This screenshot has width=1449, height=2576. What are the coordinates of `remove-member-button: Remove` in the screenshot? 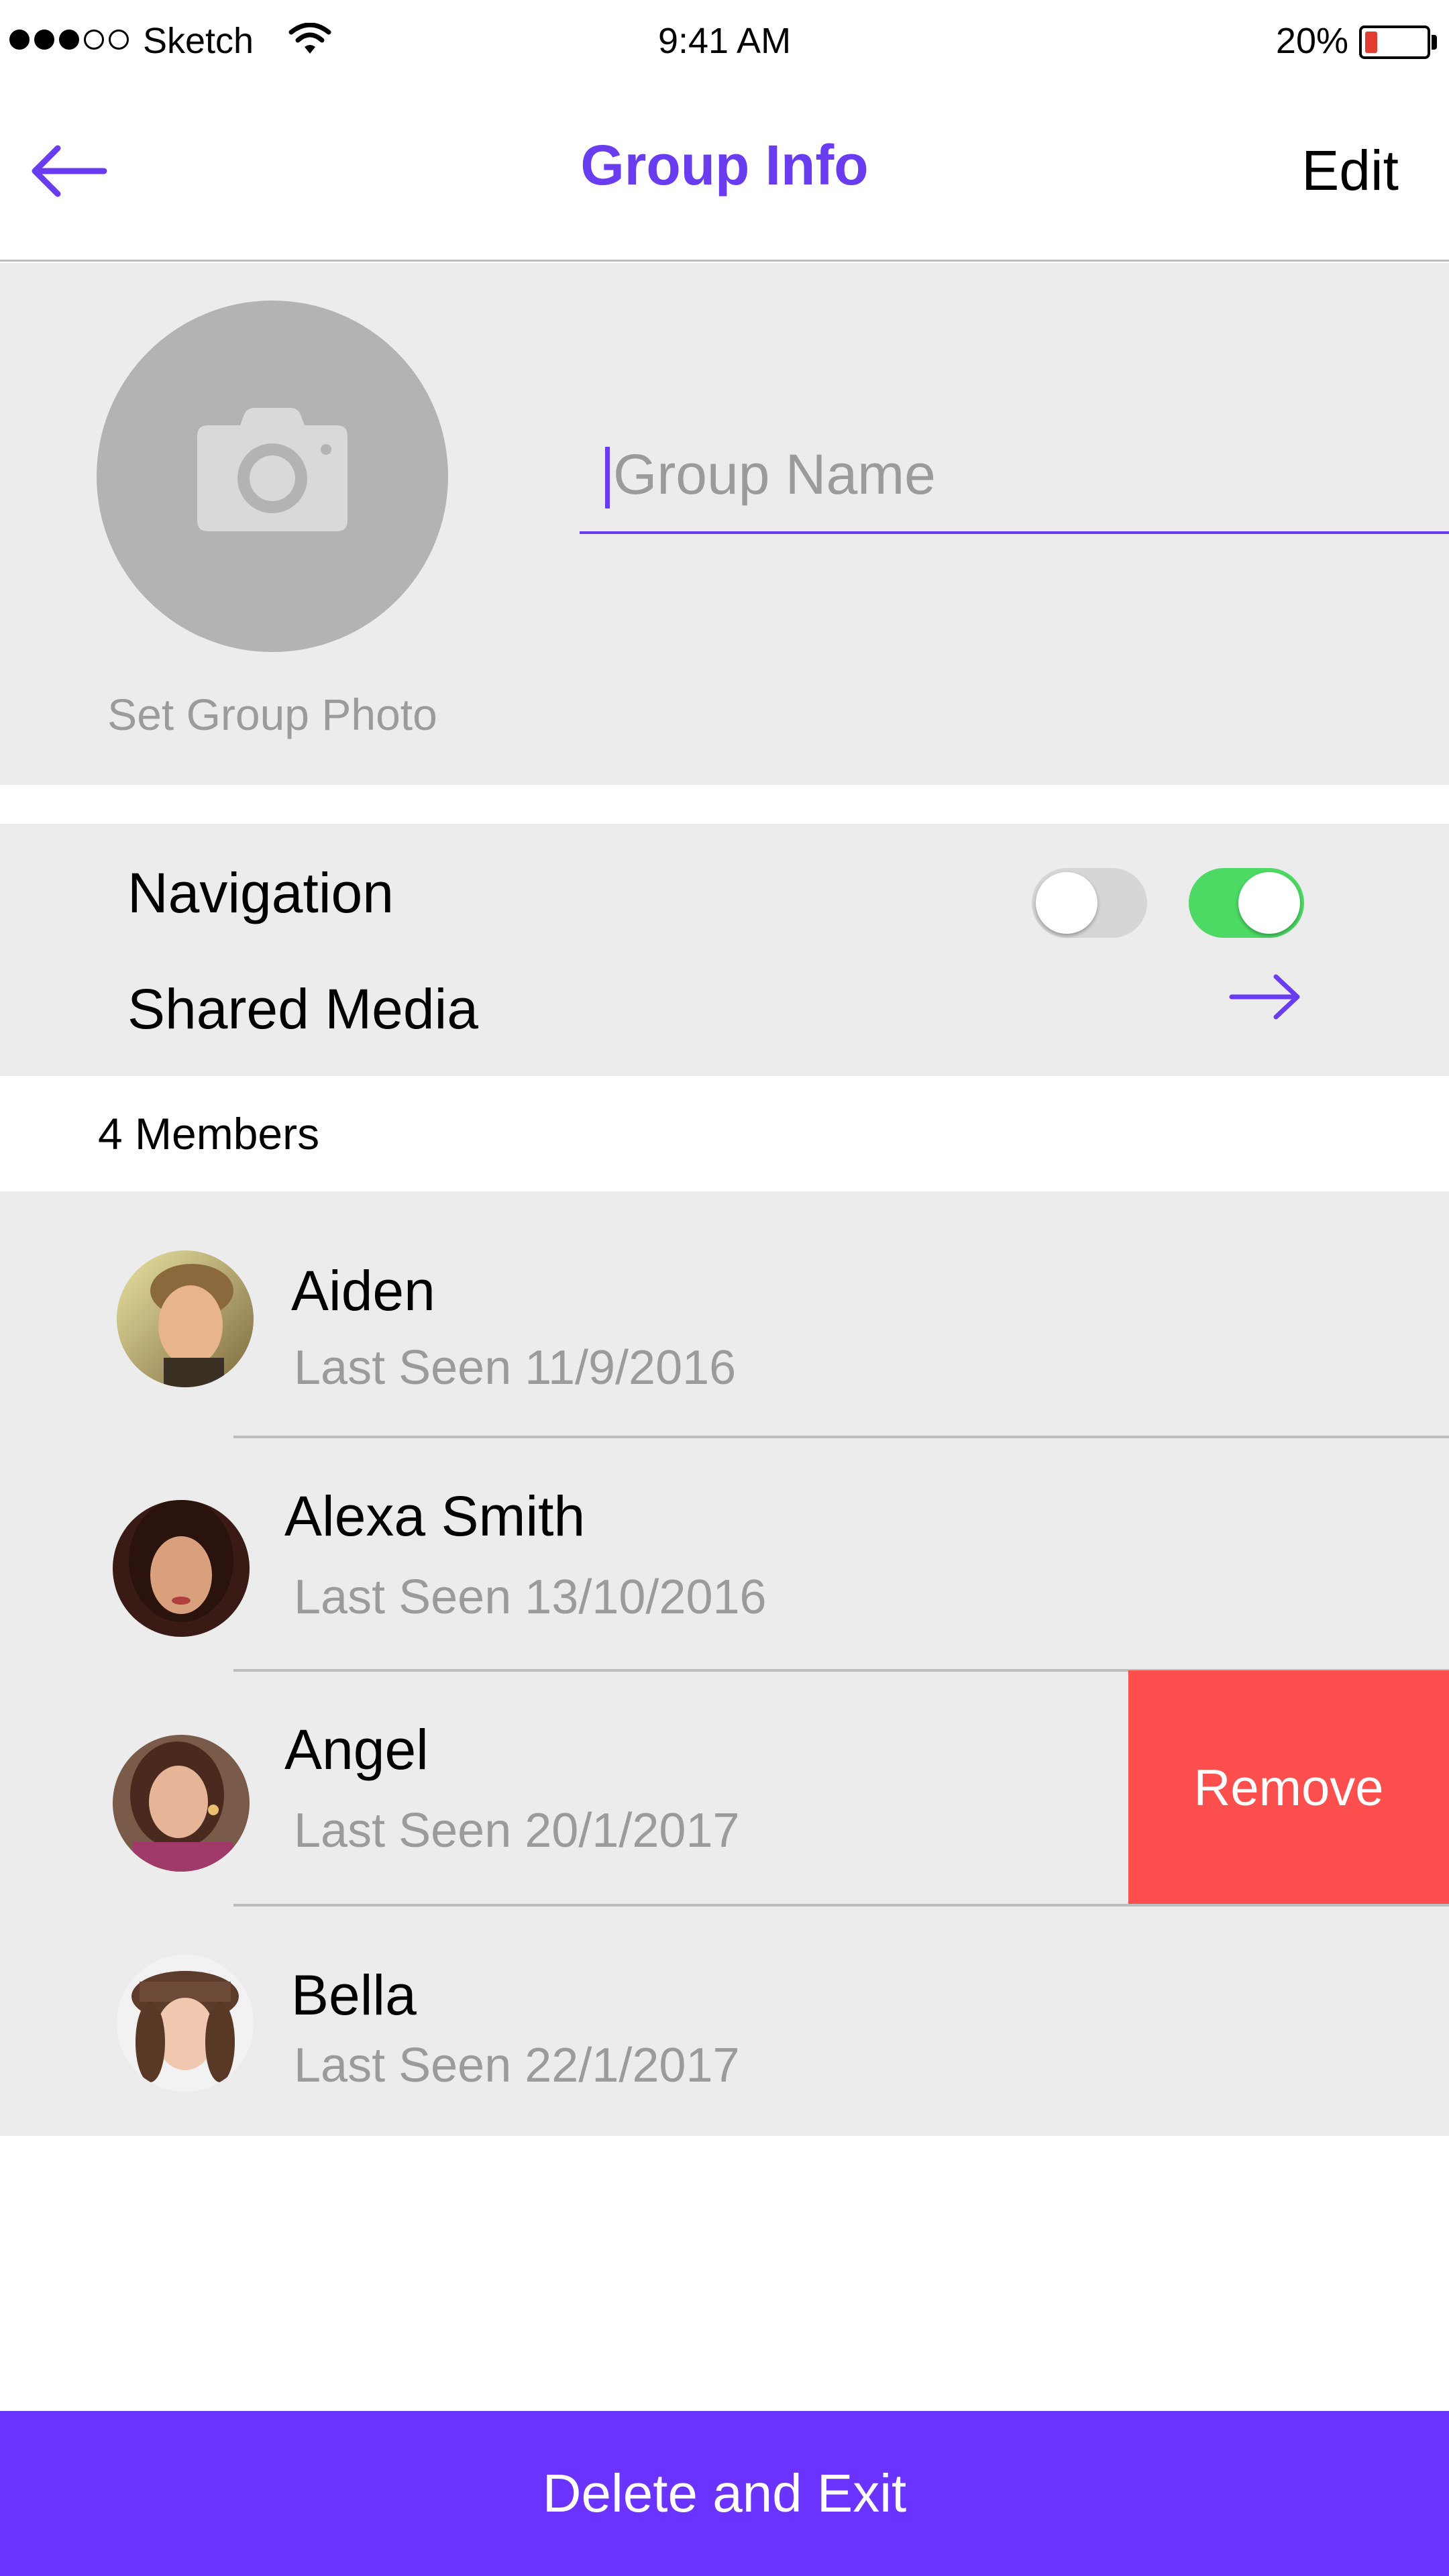 It's located at (1288, 1787).